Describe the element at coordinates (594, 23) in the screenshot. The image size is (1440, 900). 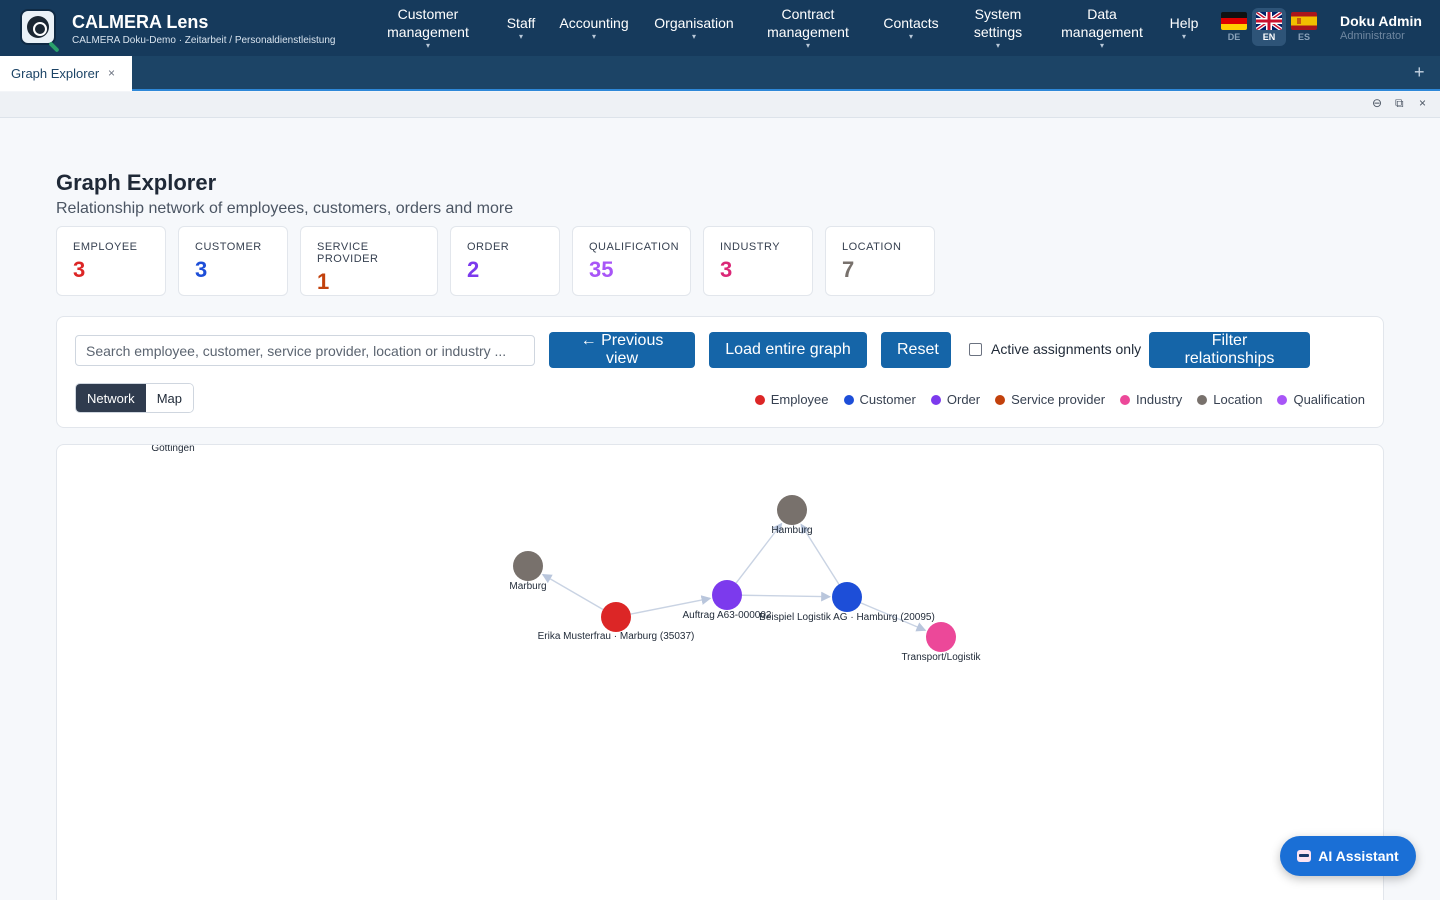
I see `nav-label: Accounting` at that location.